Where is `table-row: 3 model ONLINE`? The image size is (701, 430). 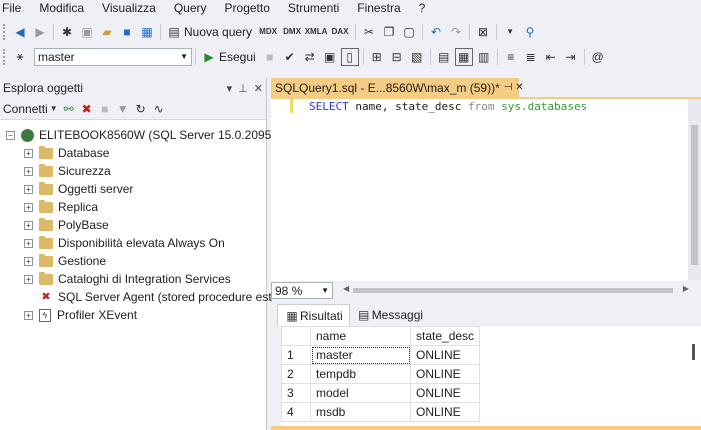
table-row: 3 model ONLINE is located at coordinates (381, 393).